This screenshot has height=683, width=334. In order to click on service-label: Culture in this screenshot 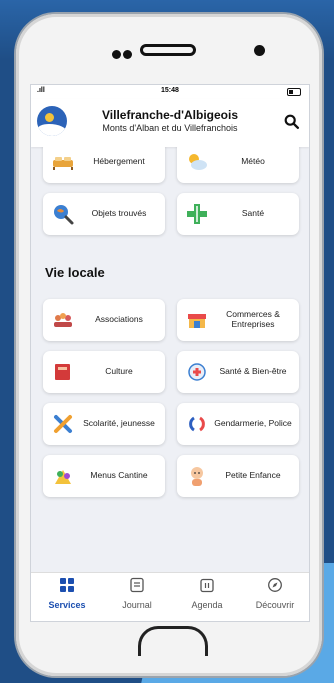, I will do `click(119, 371)`.